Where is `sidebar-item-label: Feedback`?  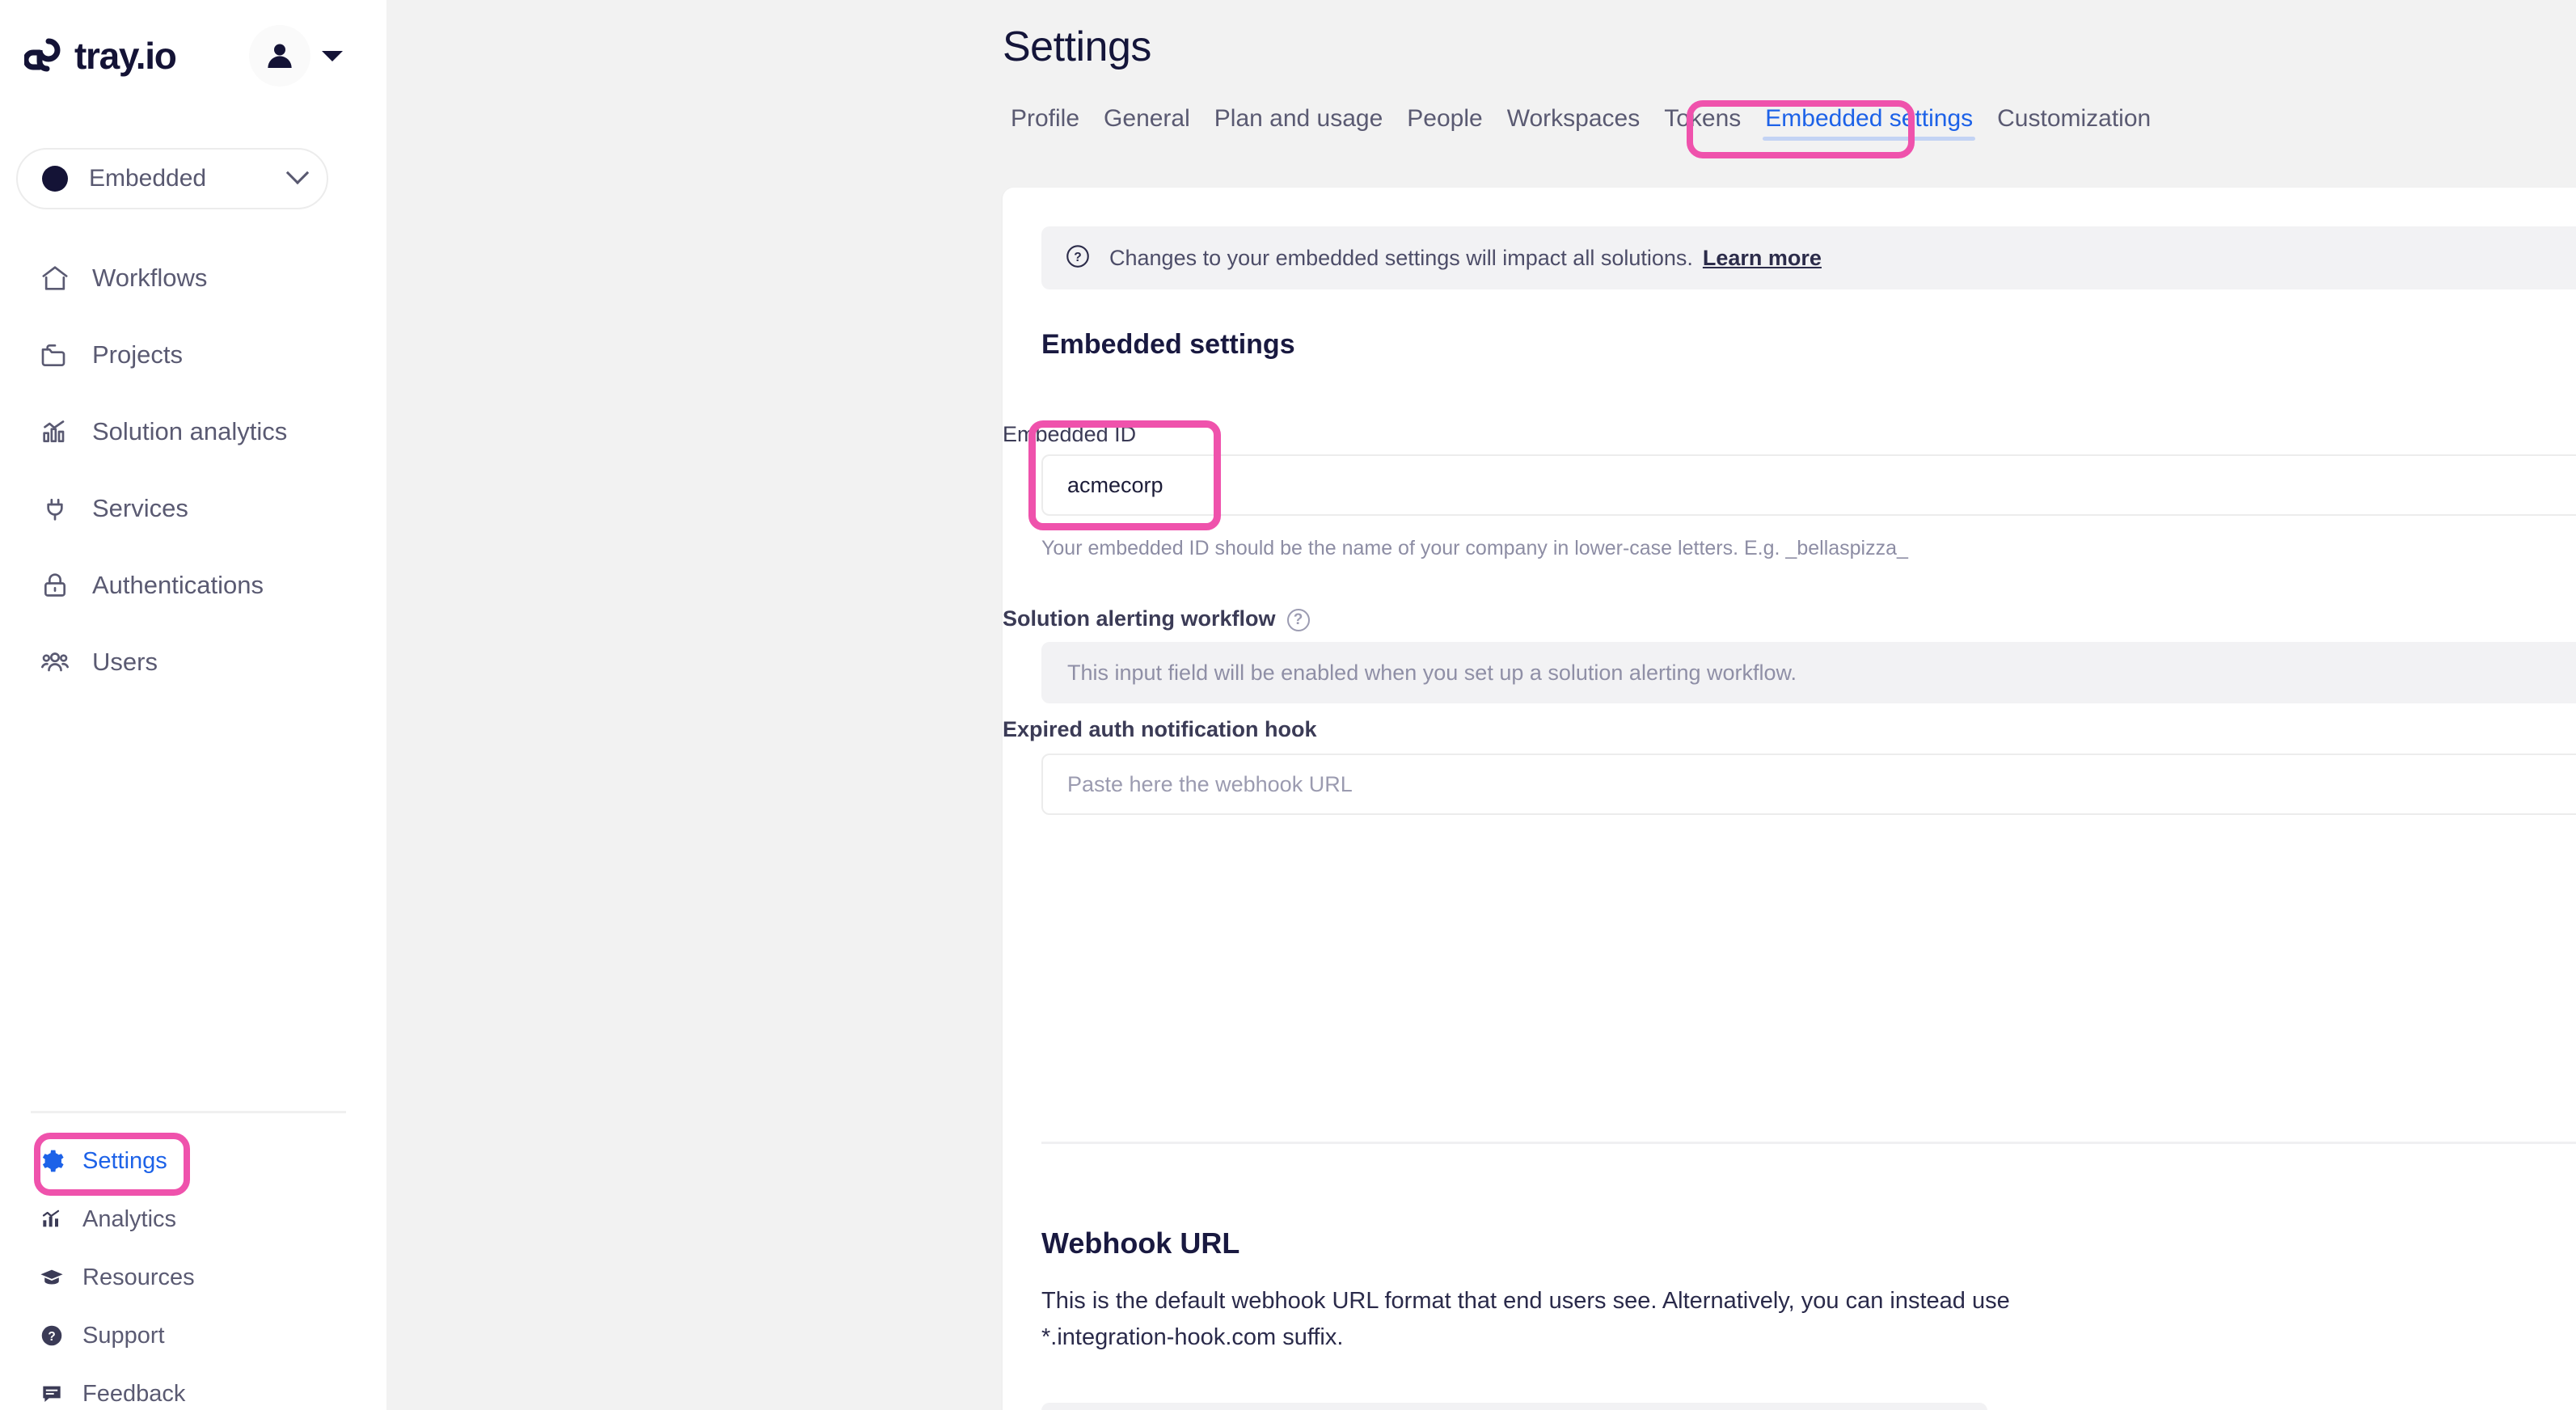 sidebar-item-label: Feedback is located at coordinates (134, 1393).